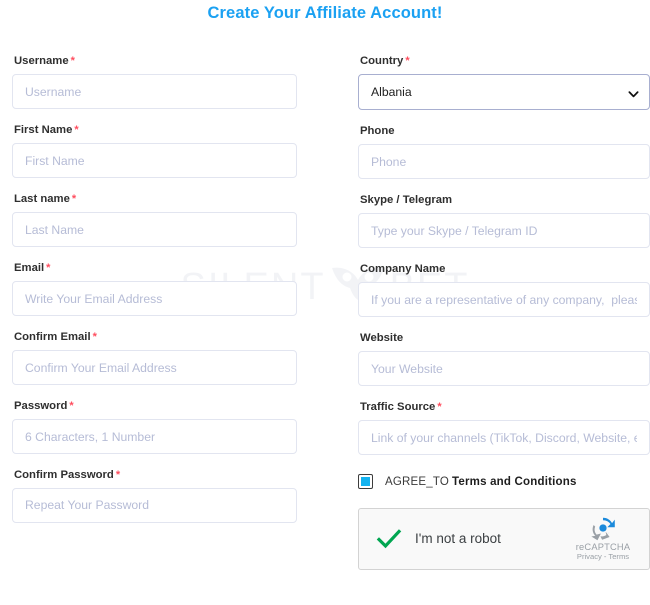 This screenshot has height=605, width=650. I want to click on country-select-wrapper: Albania, so click(504, 92).